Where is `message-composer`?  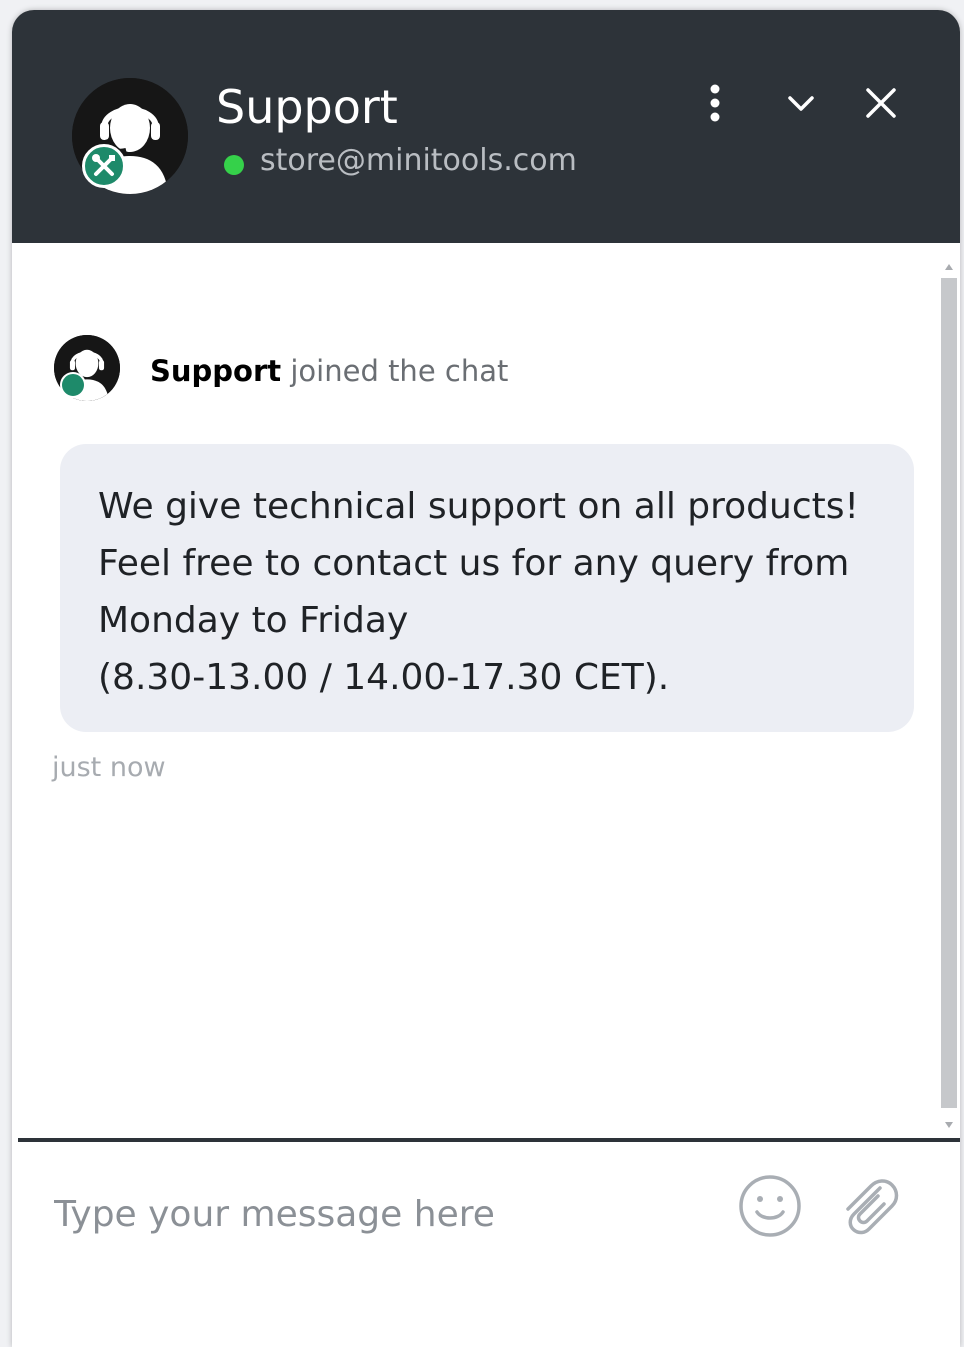 message-composer is located at coordinates (486, 1244).